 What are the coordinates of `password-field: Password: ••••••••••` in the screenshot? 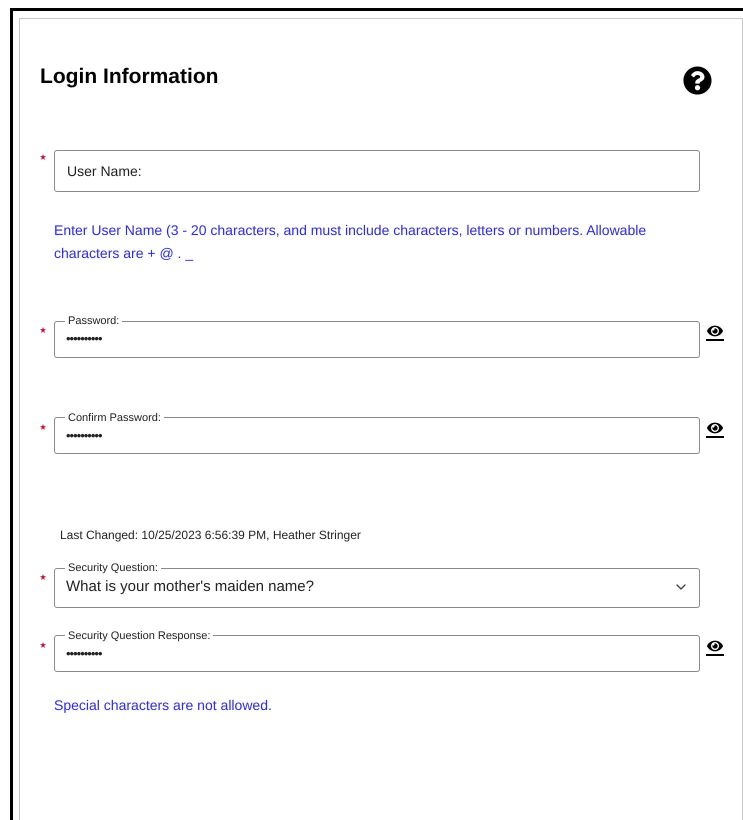 It's located at (377, 336).